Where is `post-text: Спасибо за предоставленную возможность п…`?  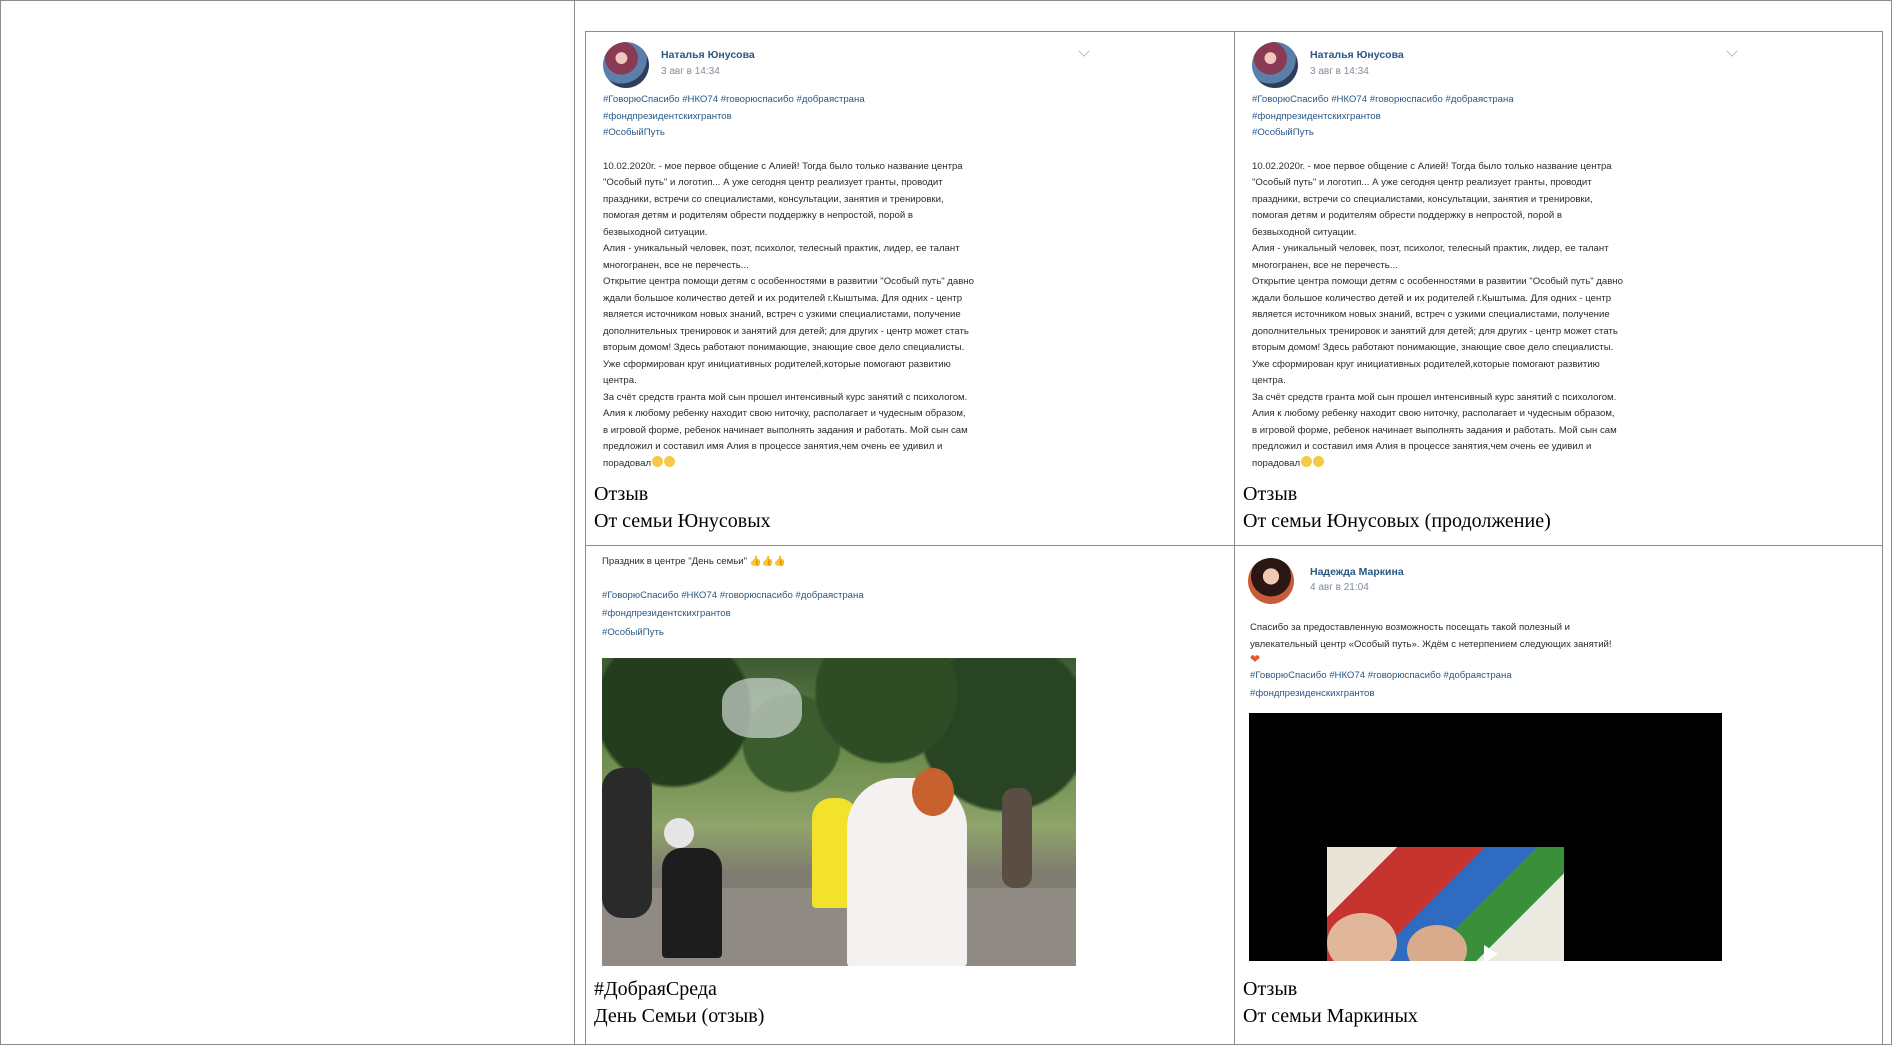
post-text: Спасибо за предоставленную возможность п… is located at coordinates (1431, 636).